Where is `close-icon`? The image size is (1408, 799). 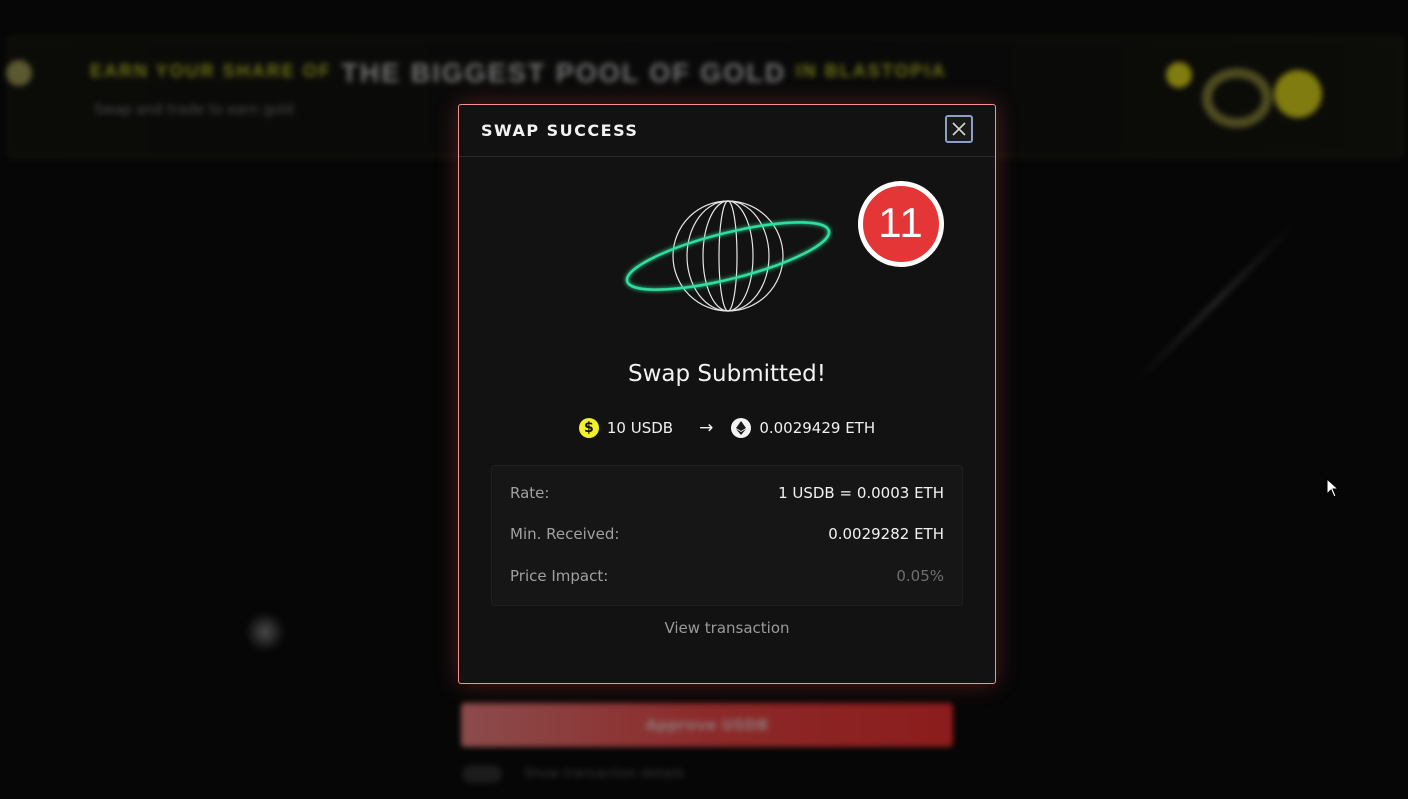
close-icon is located at coordinates (959, 129).